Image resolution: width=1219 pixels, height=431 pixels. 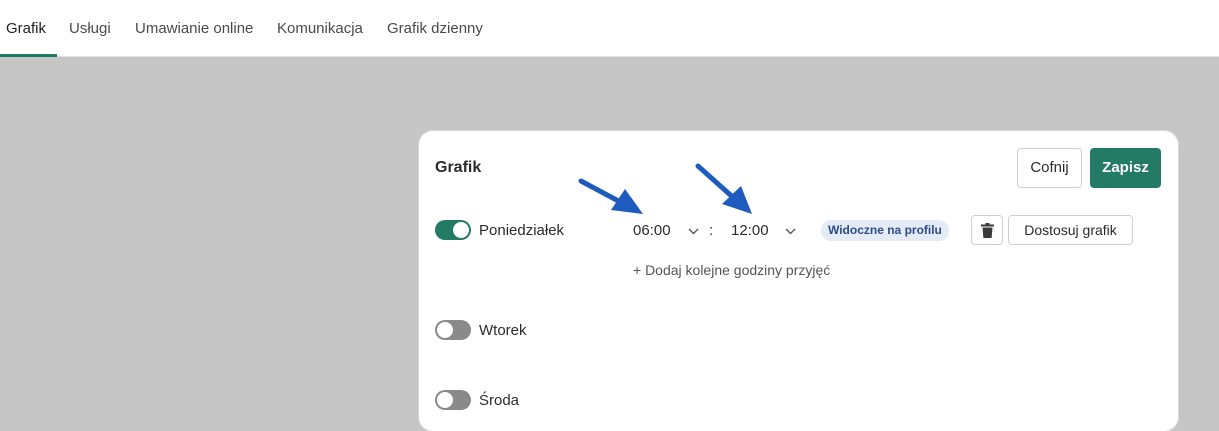 What do you see at coordinates (731, 270) in the screenshot?
I see `add-hours-link: + Dodaj kolejne godziny przyjęć` at bounding box center [731, 270].